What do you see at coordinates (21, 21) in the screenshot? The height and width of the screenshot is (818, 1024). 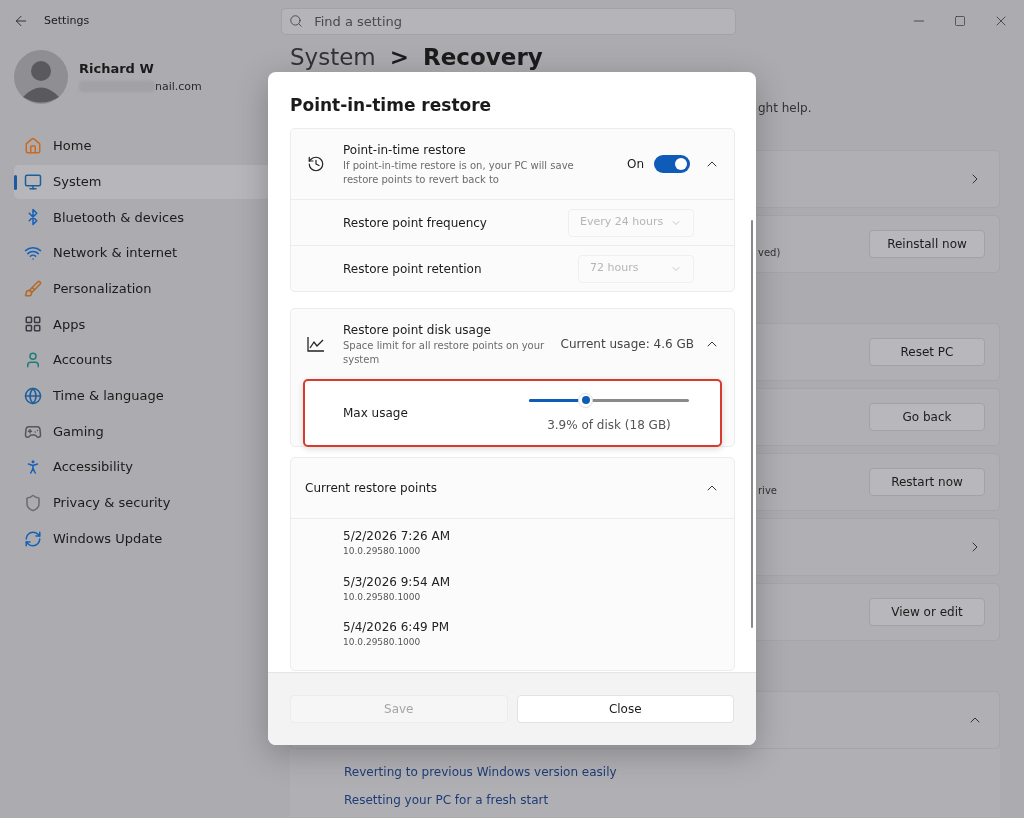 I see `back-icon` at bounding box center [21, 21].